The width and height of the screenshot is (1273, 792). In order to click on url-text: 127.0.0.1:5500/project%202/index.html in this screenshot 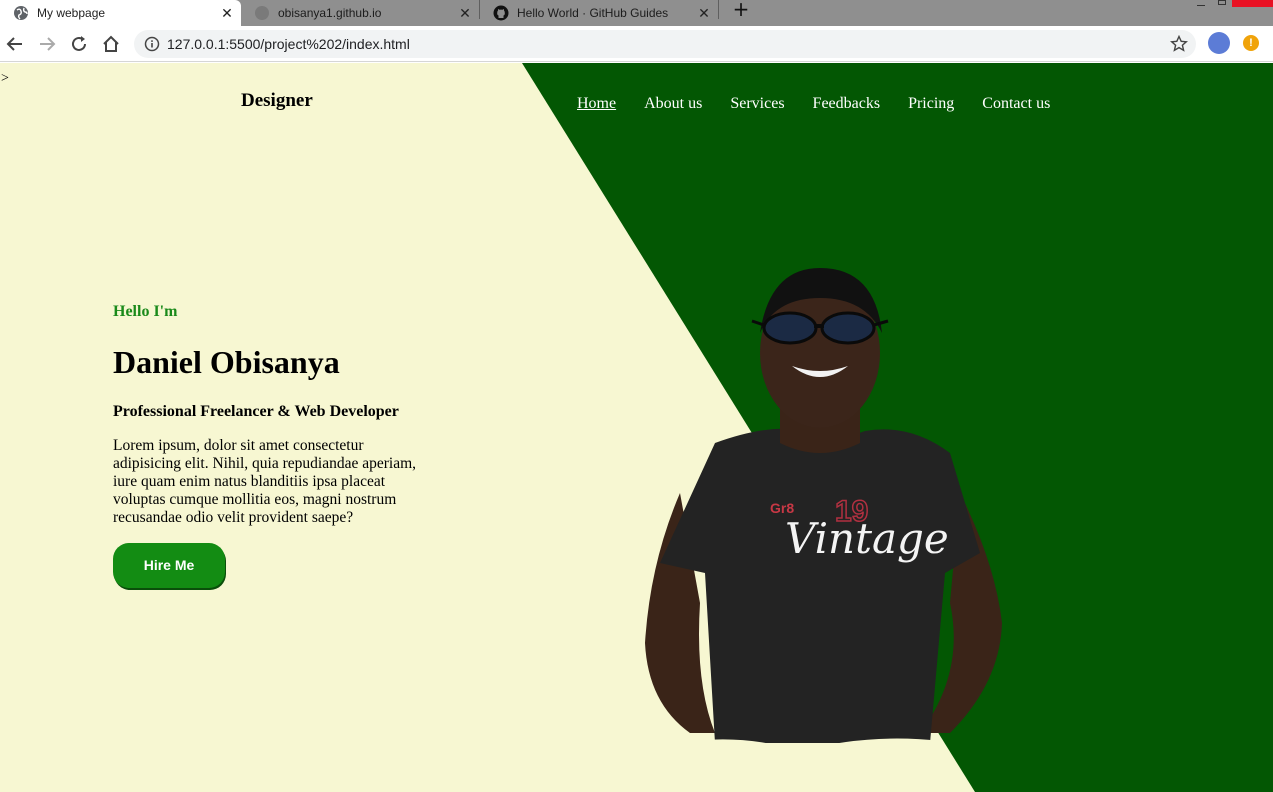, I will do `click(288, 44)`.